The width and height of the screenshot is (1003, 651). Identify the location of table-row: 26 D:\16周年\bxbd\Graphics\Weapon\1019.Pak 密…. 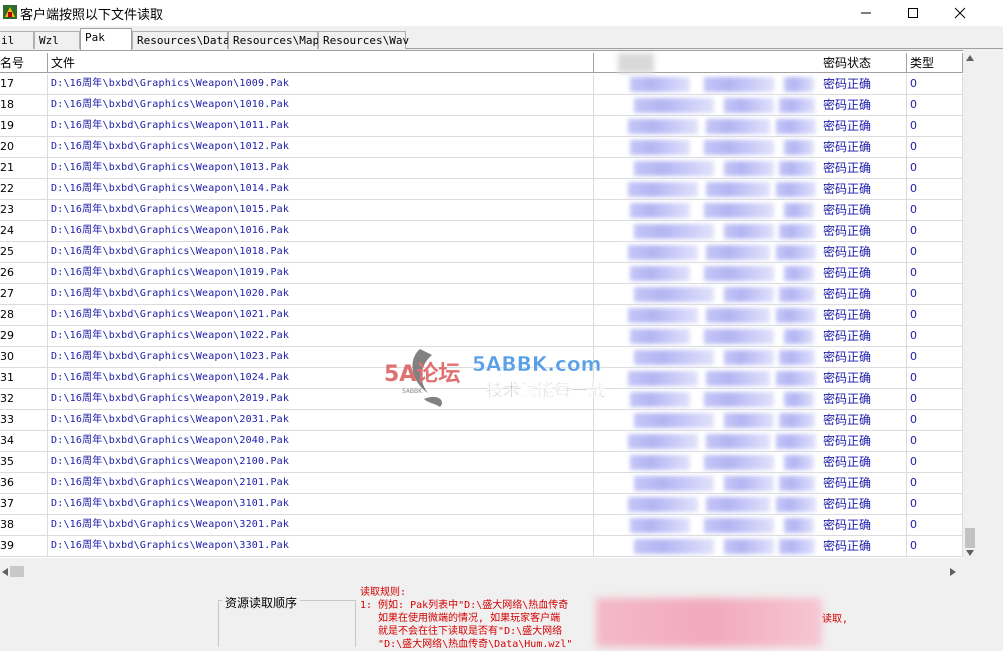
(481, 273).